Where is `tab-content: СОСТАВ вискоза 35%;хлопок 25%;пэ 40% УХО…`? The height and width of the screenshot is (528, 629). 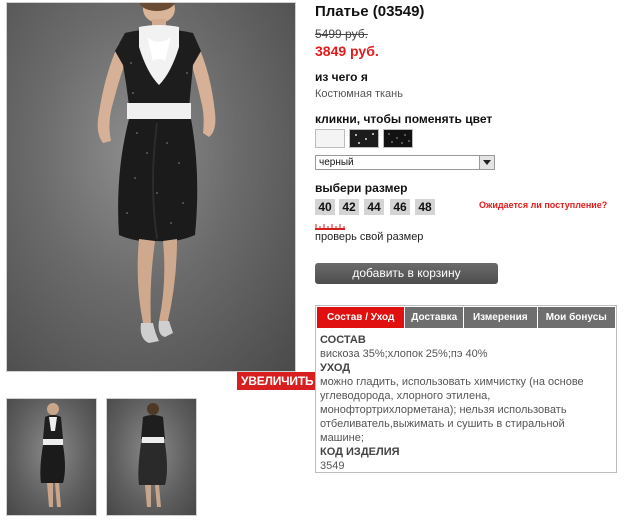 tab-content: СОСТАВ вискоза 35%;хлопок 25%;пэ 40% УХО… is located at coordinates (465, 403).